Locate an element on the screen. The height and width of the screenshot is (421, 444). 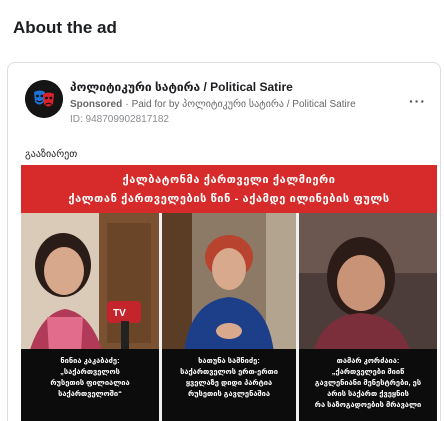
caption-line: „საქართველოს is located at coordinates (90, 371).